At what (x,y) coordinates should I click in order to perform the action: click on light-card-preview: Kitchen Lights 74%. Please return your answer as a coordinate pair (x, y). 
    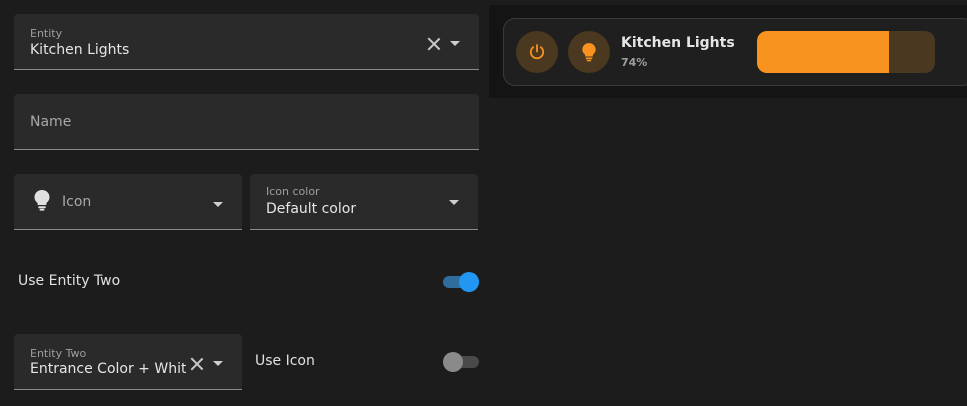
    Looking at the image, I should click on (735, 52).